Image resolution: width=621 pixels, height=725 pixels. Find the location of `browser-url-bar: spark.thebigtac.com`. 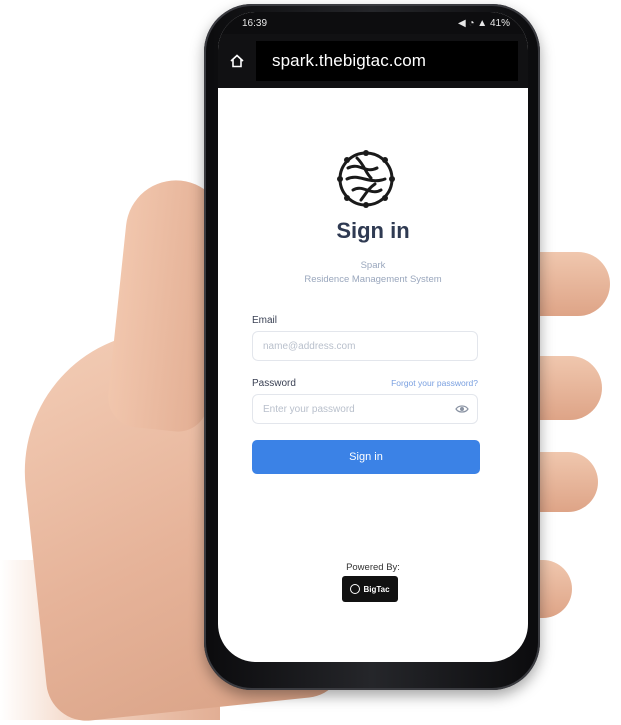

browser-url-bar: spark.thebigtac.com is located at coordinates (373, 61).